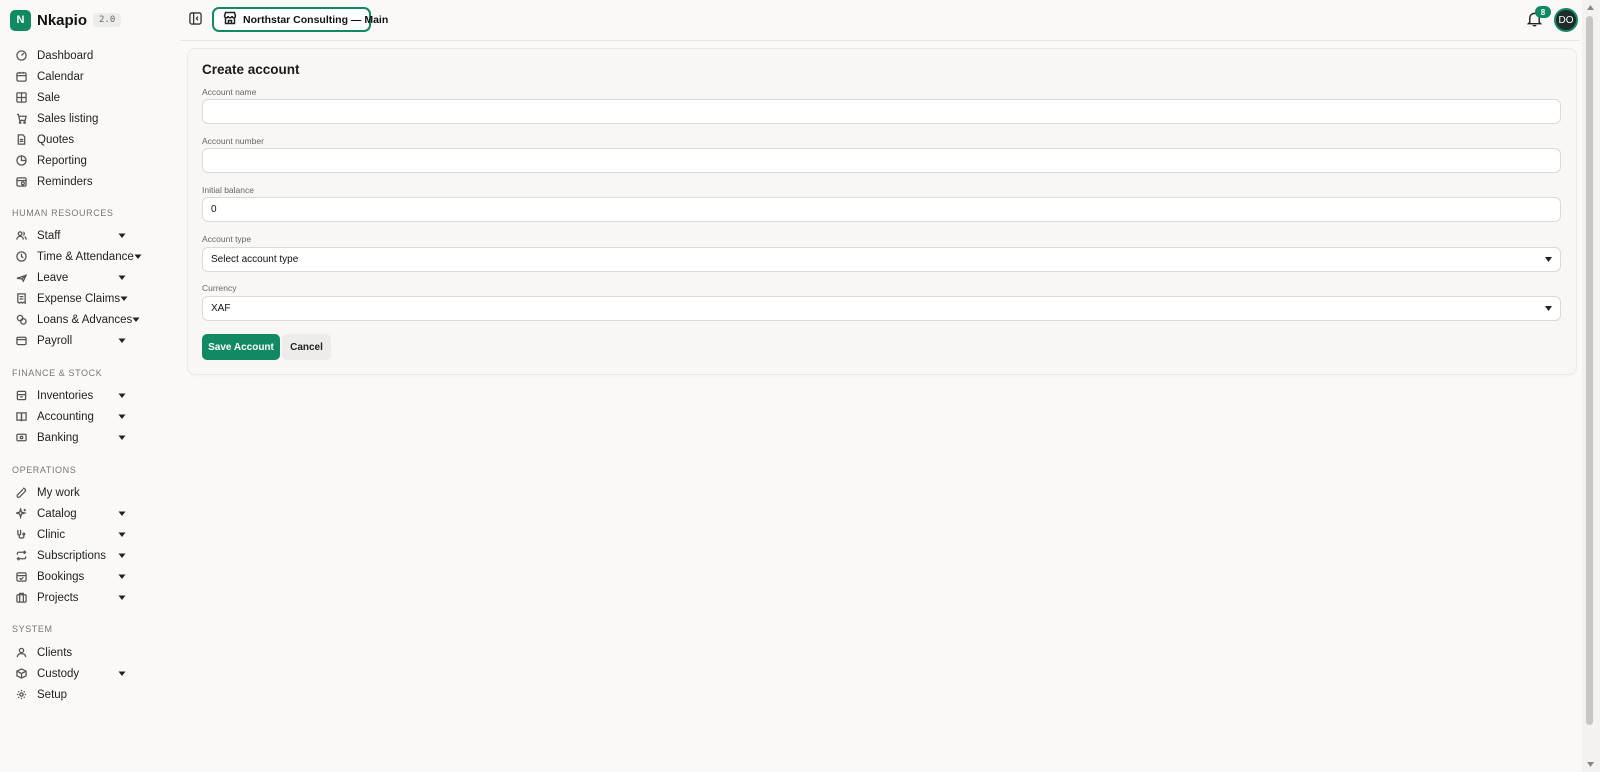  Describe the element at coordinates (68, 118) in the screenshot. I see `sidebar-item-sales-listing: Sales listing` at that location.